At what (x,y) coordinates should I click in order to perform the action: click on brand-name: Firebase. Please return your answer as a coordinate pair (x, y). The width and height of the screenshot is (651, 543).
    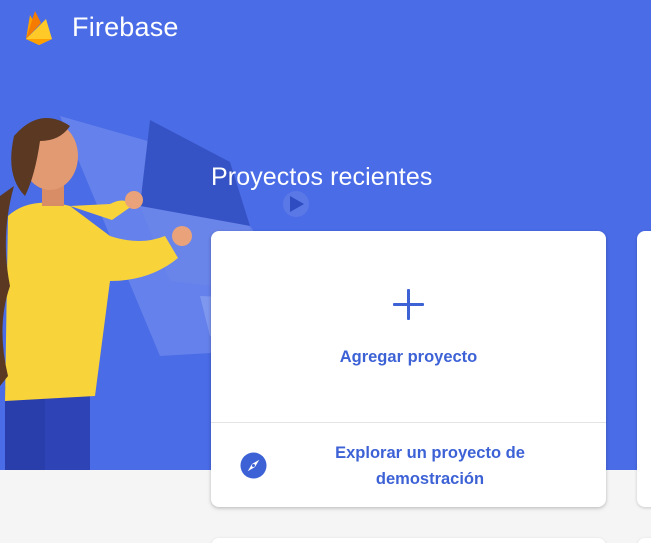
    Looking at the image, I should click on (125, 27).